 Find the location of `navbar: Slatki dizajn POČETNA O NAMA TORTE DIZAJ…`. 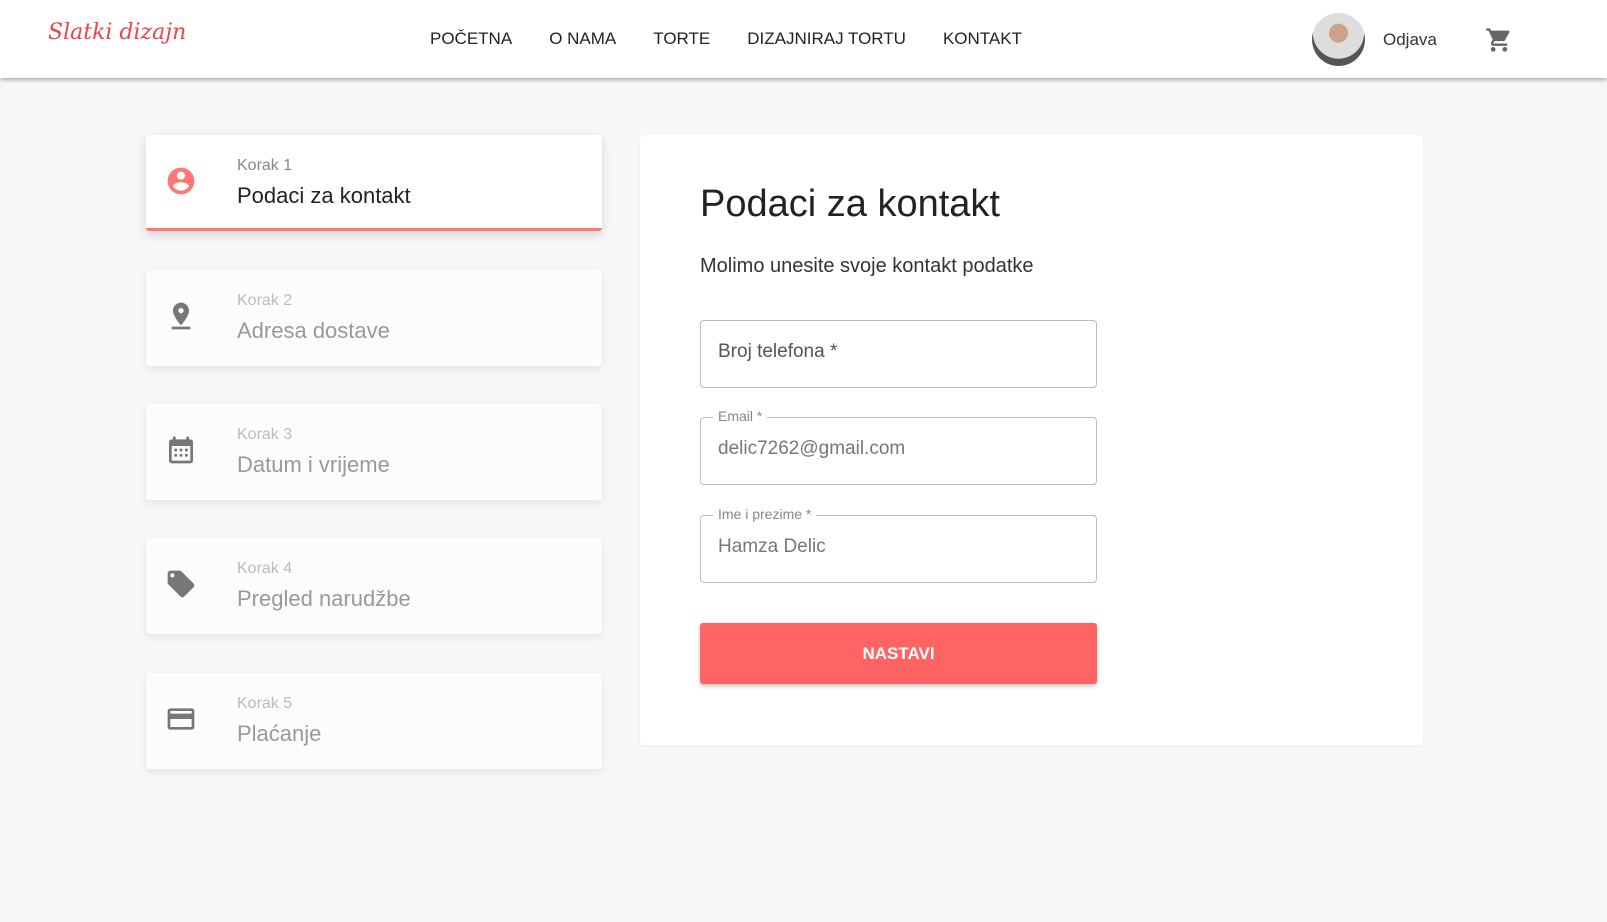

navbar: Slatki dizajn POČETNA O NAMA TORTE DIZAJ… is located at coordinates (803, 39).